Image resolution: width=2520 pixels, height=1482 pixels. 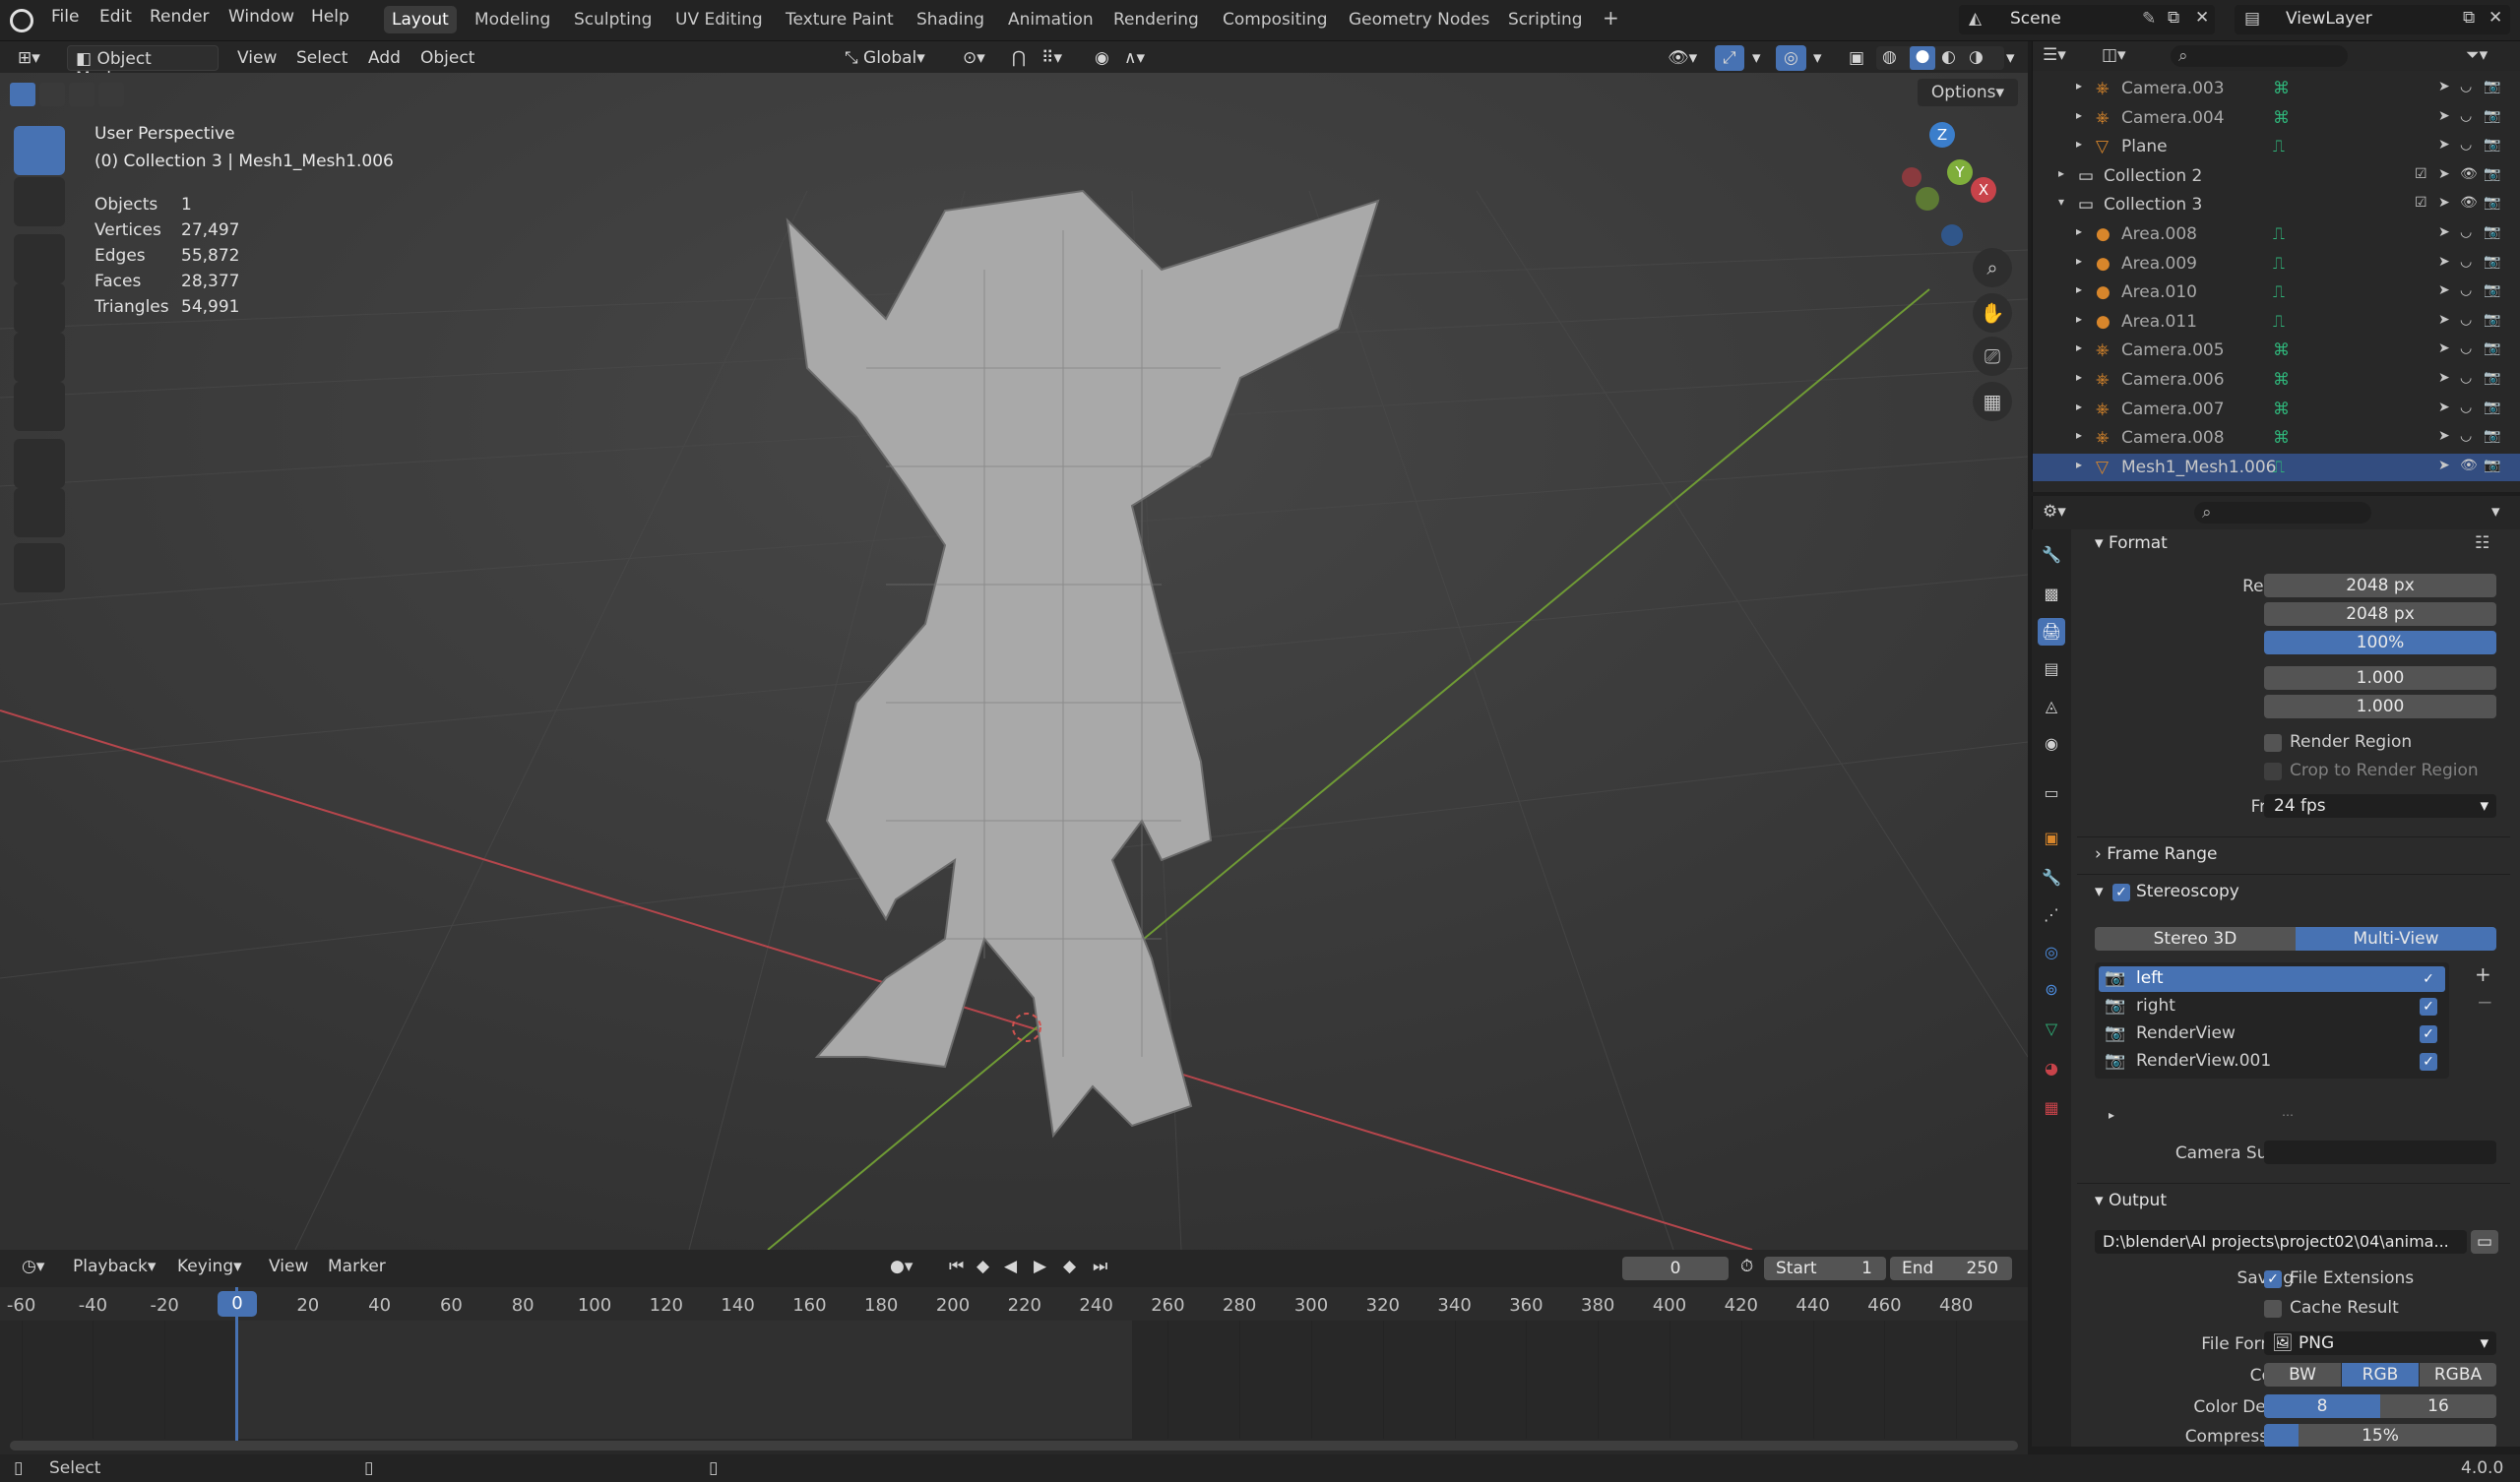 I want to click on transform-tool-icon, so click(x=39, y=406).